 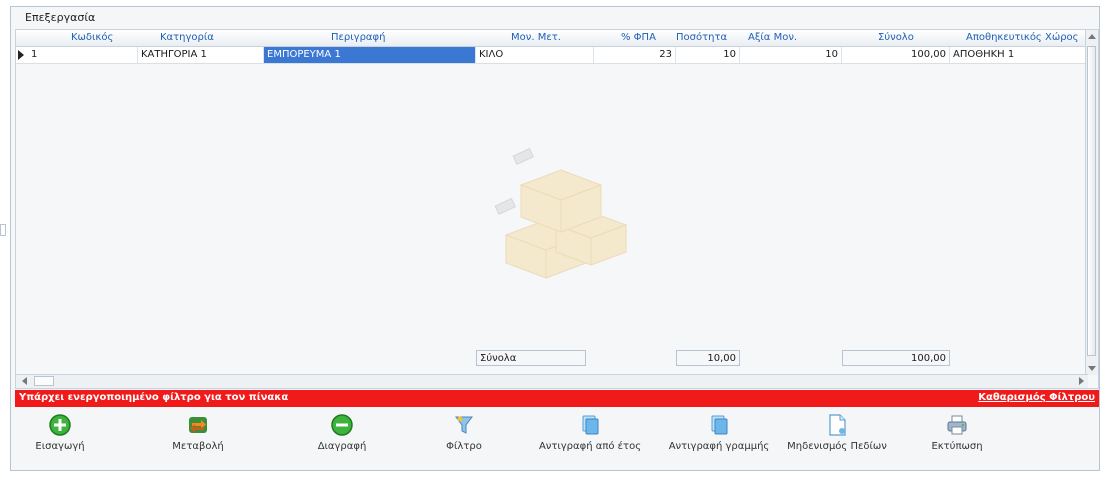 I want to click on totals-label: Σύνολα, so click(x=531, y=358).